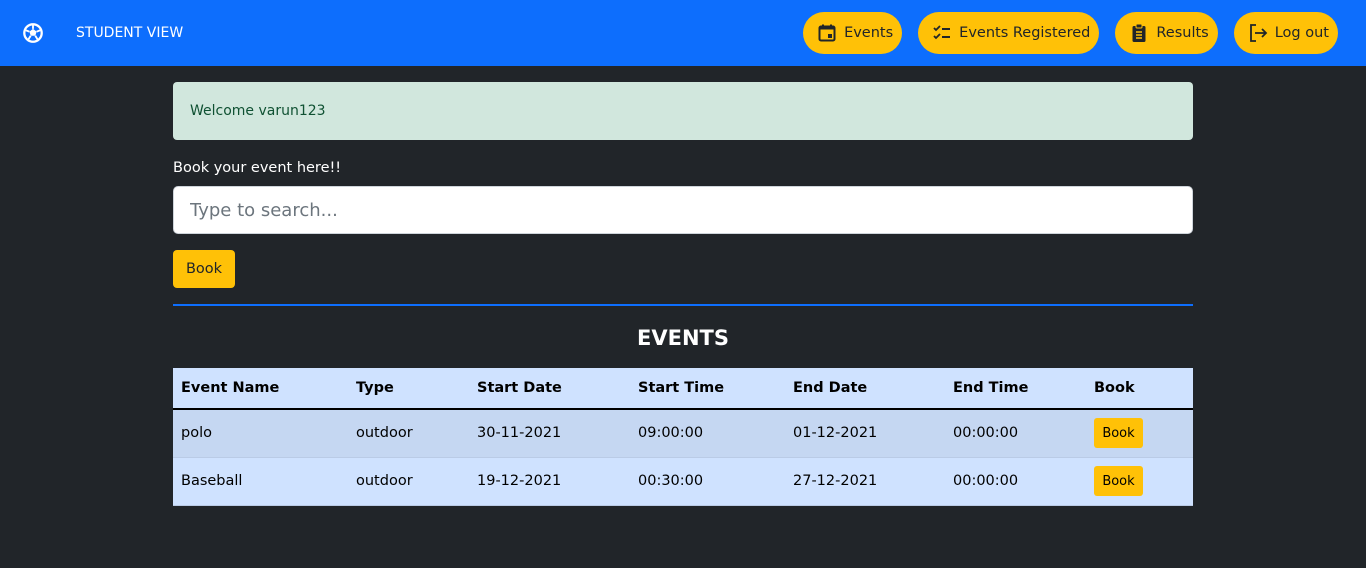 The image size is (1366, 568). I want to click on end-date: 01-12-2021, so click(865, 433).